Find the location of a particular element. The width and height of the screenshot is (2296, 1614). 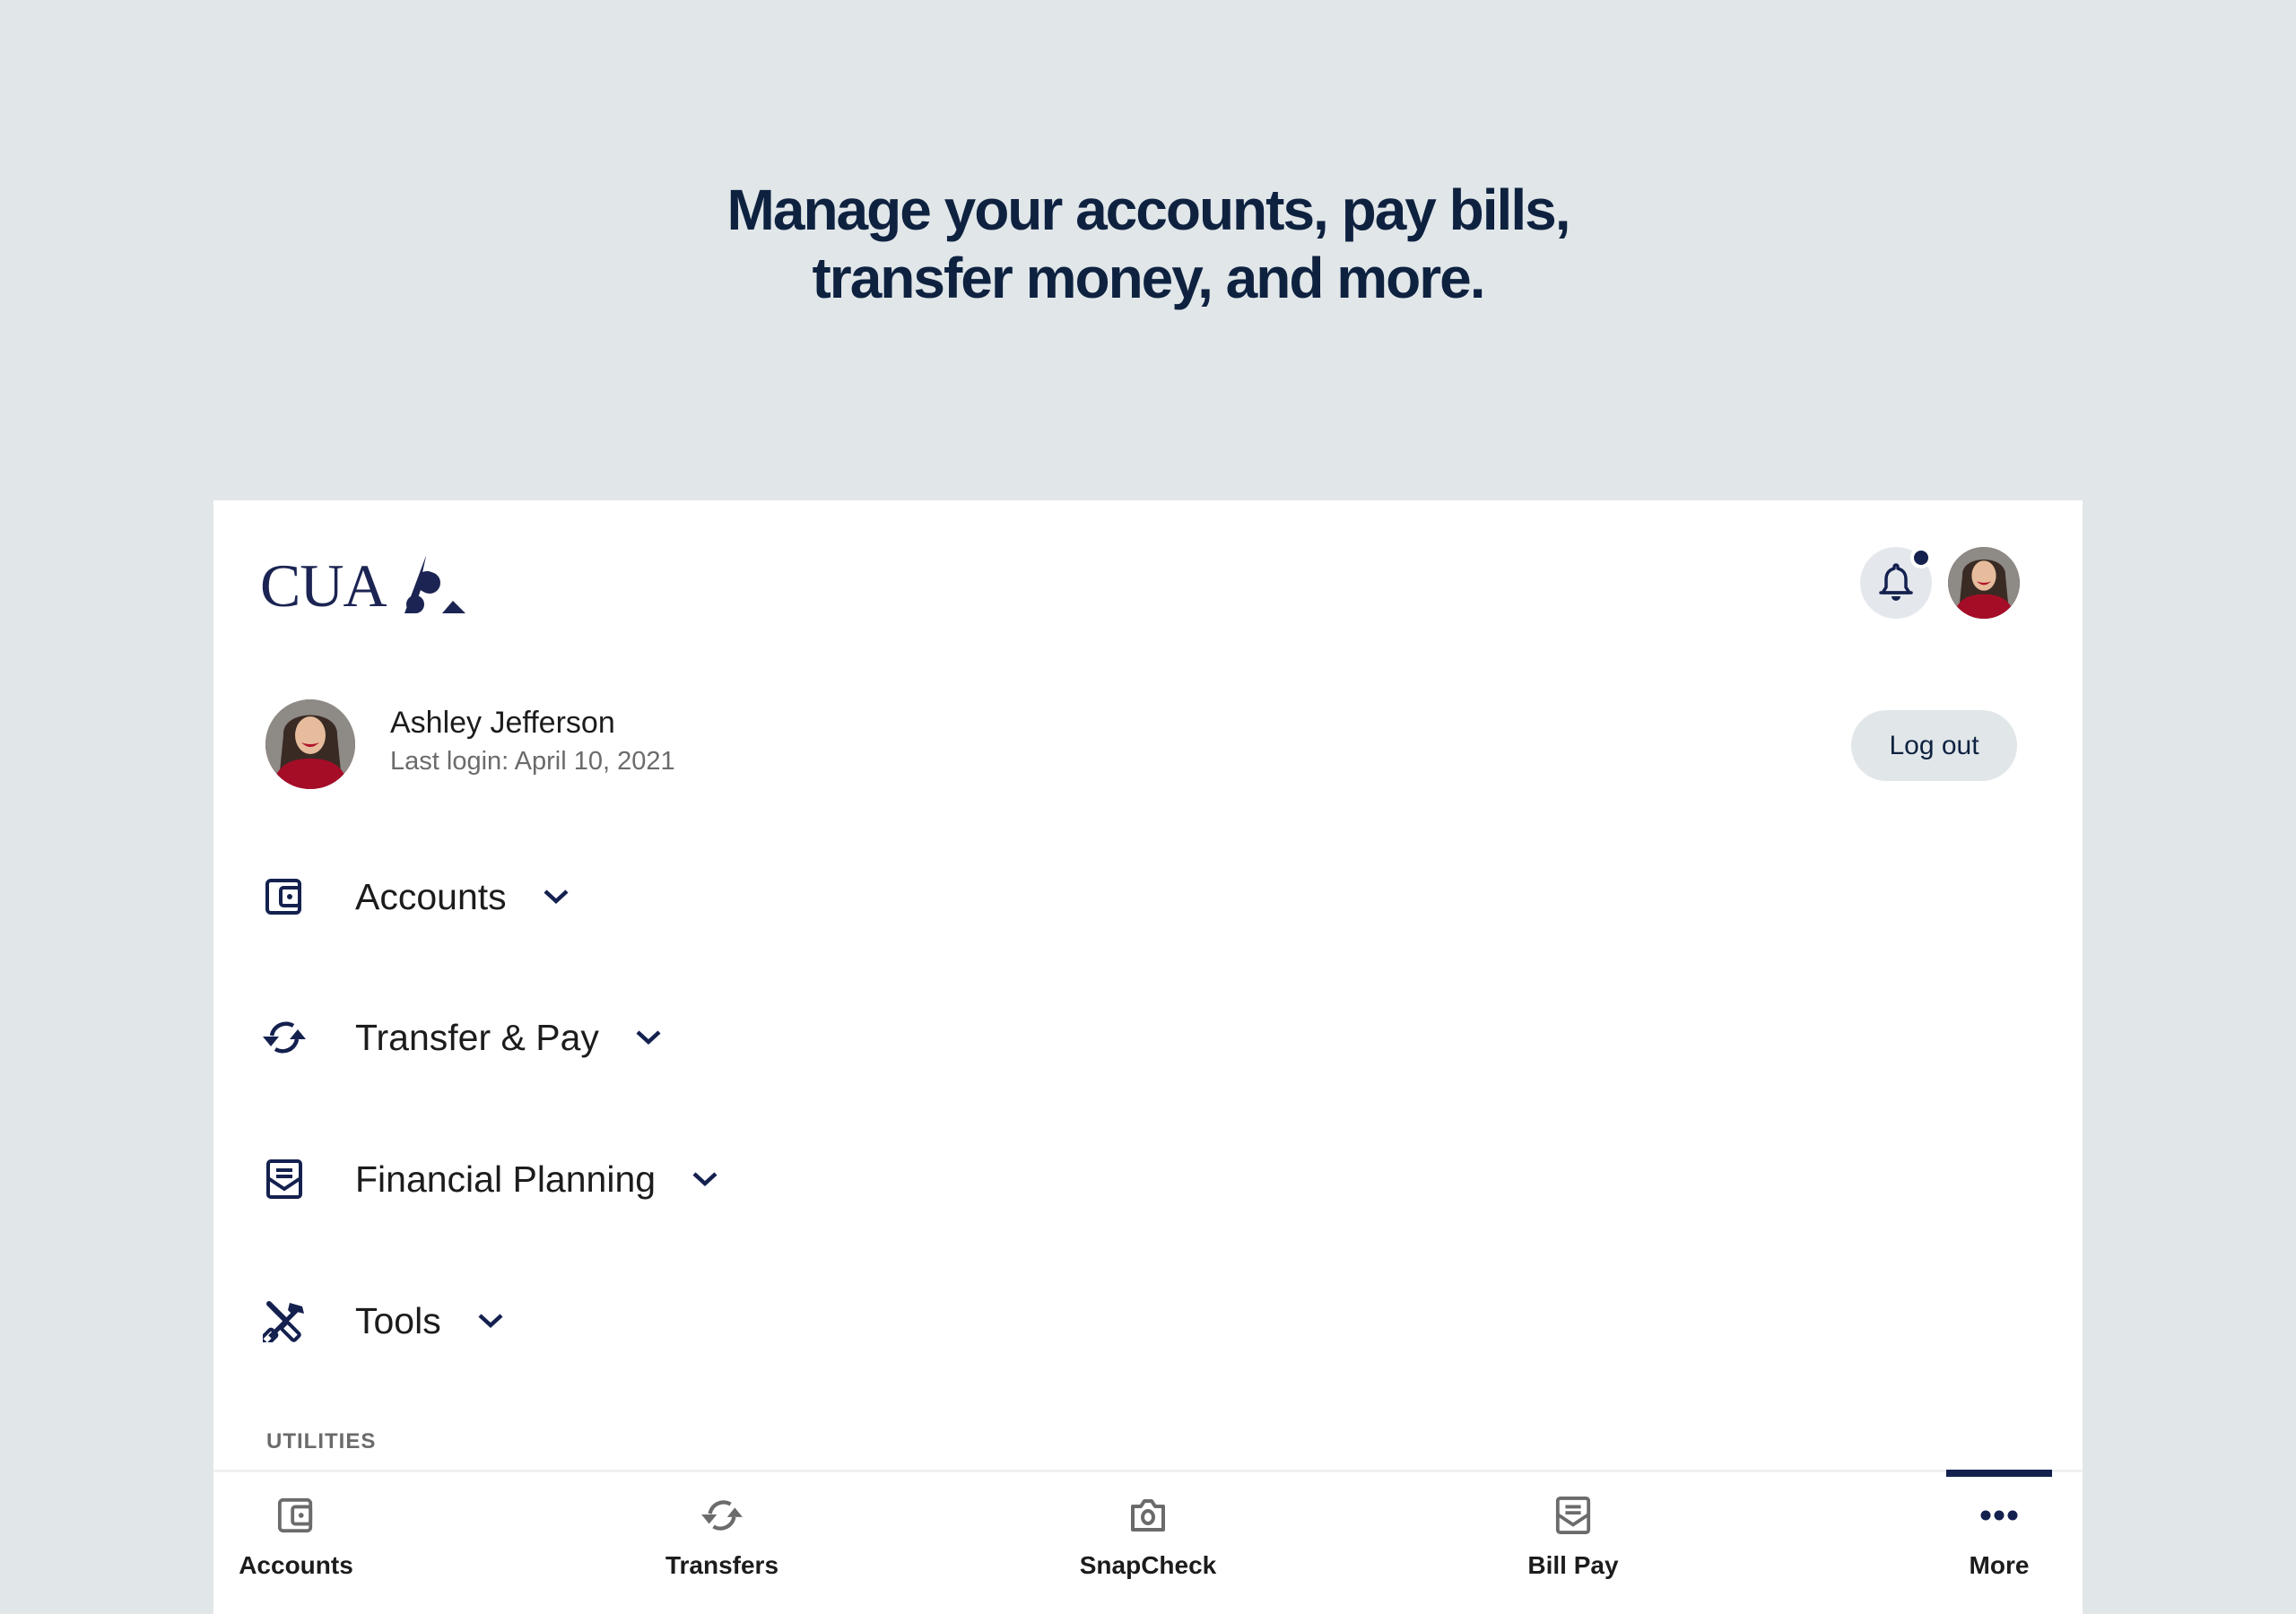

menu-item-financial-planning: Financial Planning is located at coordinates (489, 1179).